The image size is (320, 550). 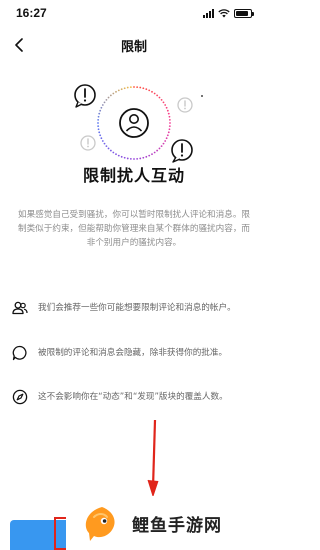 What do you see at coordinates (224, 12) in the screenshot?
I see `wifi-icon` at bounding box center [224, 12].